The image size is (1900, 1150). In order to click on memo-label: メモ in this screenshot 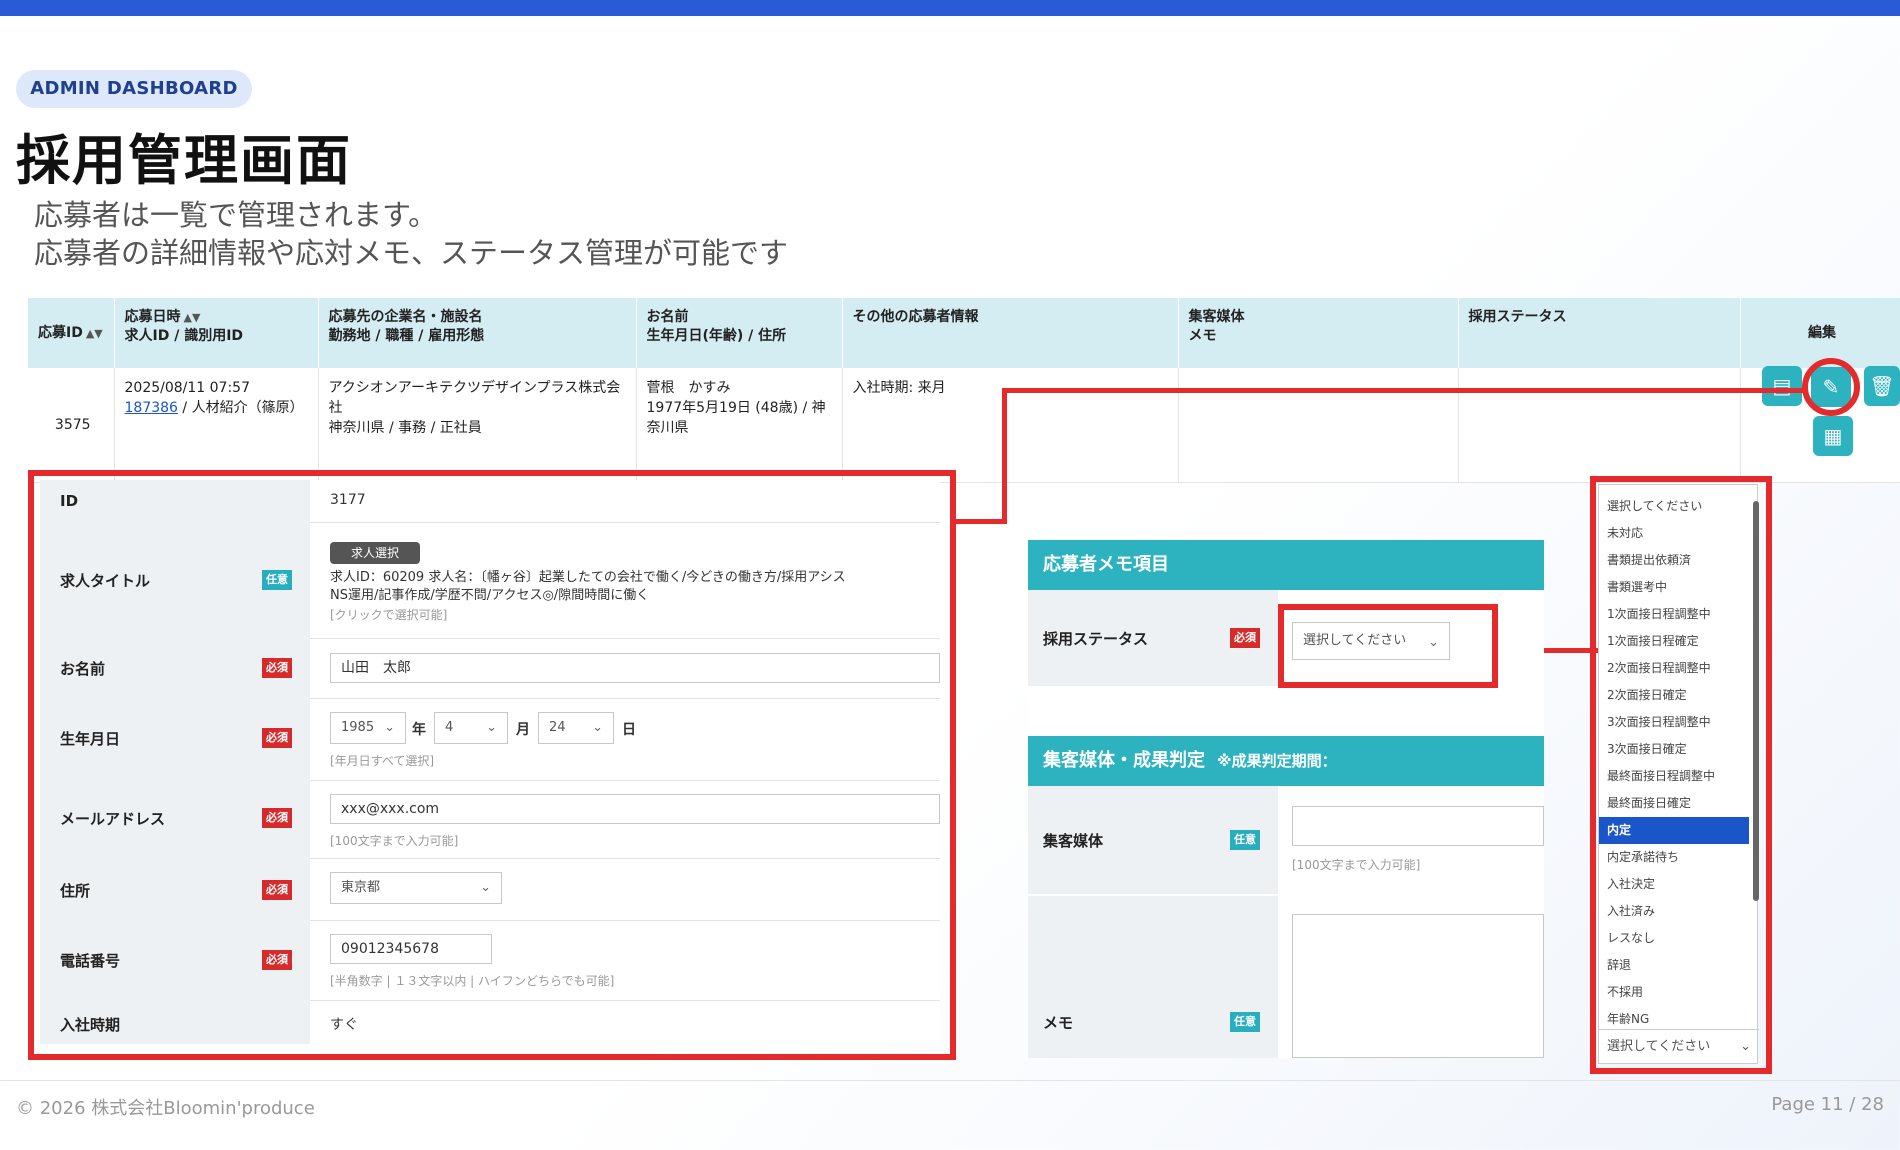, I will do `click(1058, 1023)`.